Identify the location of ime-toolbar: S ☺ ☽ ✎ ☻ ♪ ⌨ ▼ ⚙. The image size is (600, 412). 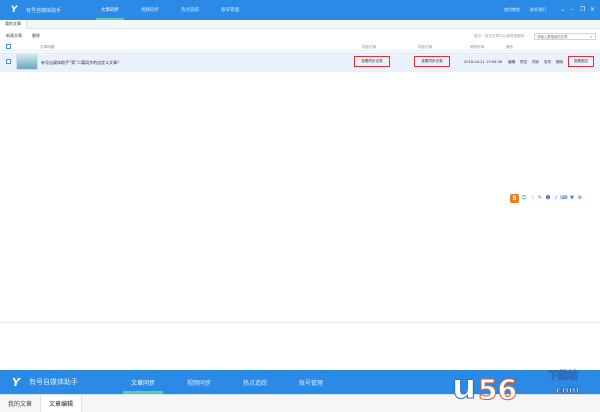
(546, 198).